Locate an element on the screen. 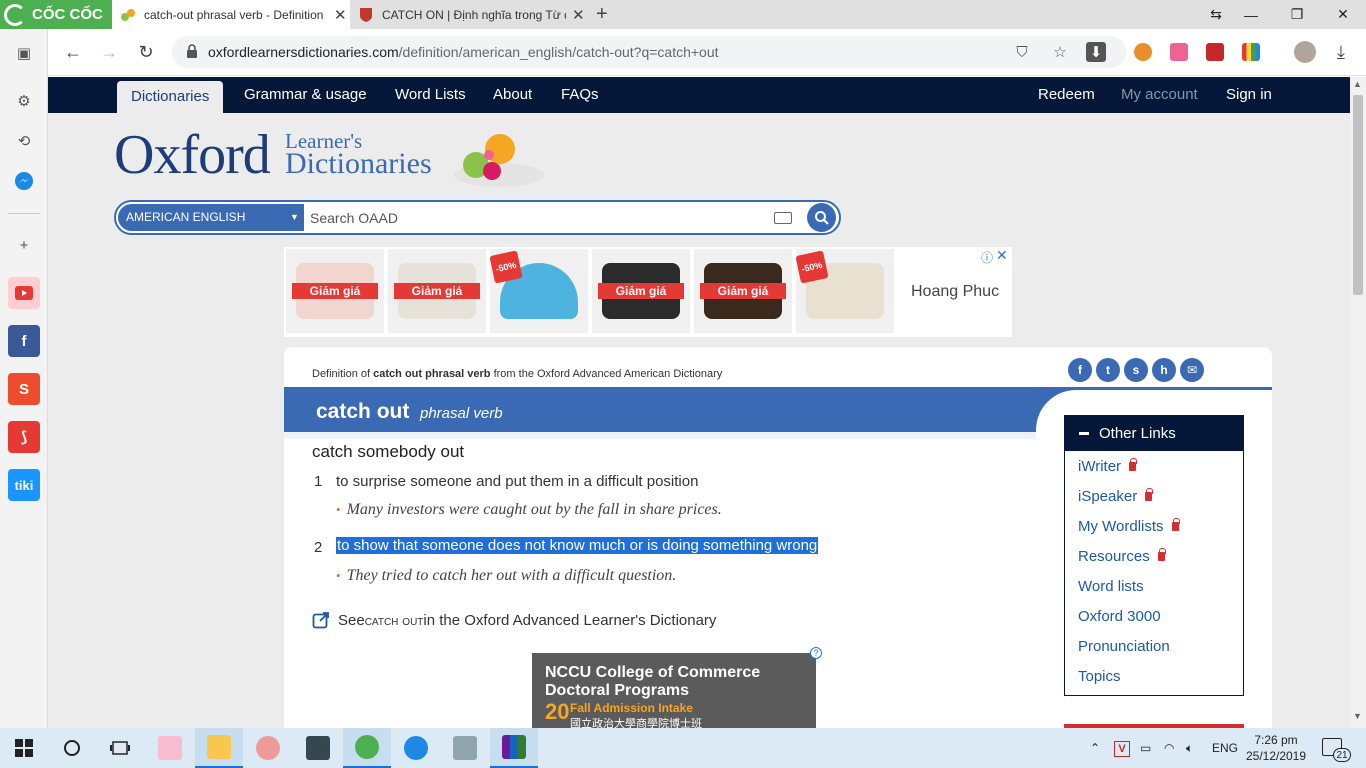 This screenshot has height=768, width=1366. tab-catch-on: CATCH ON | Định nghĩa trong Từ điển ✕ is located at coordinates (469, 14).